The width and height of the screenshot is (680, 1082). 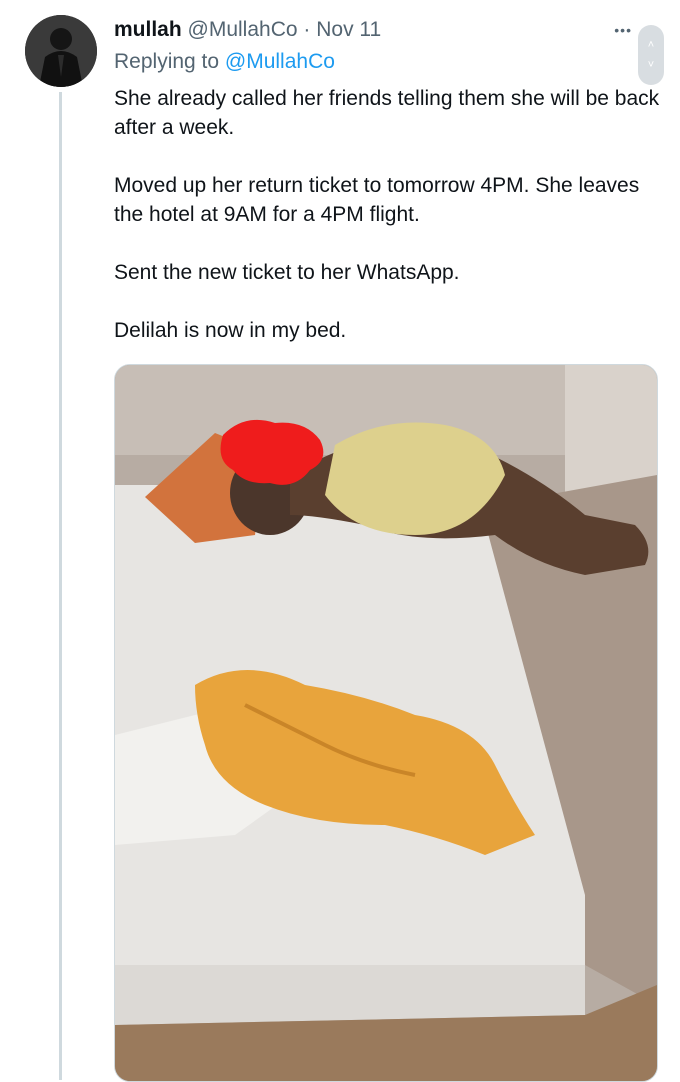 I want to click on chevron-up-icon: ˄, so click(x=651, y=45).